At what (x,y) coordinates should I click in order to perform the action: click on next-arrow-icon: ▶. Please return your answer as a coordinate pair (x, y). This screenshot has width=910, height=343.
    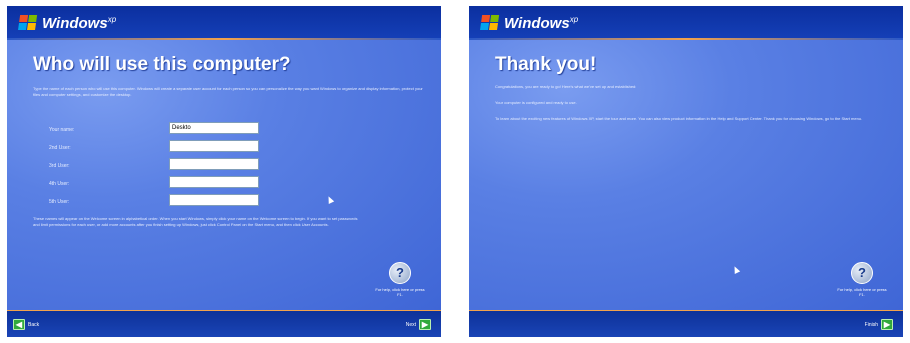
    Looking at the image, I should click on (425, 324).